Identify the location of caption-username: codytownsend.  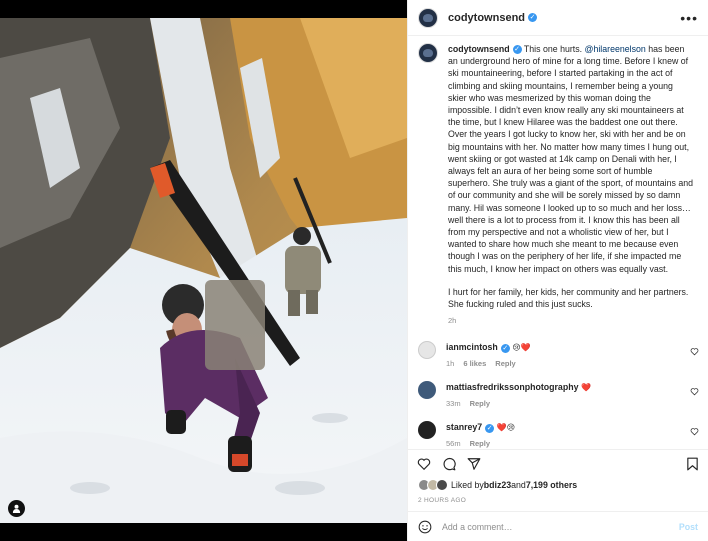
(479, 49).